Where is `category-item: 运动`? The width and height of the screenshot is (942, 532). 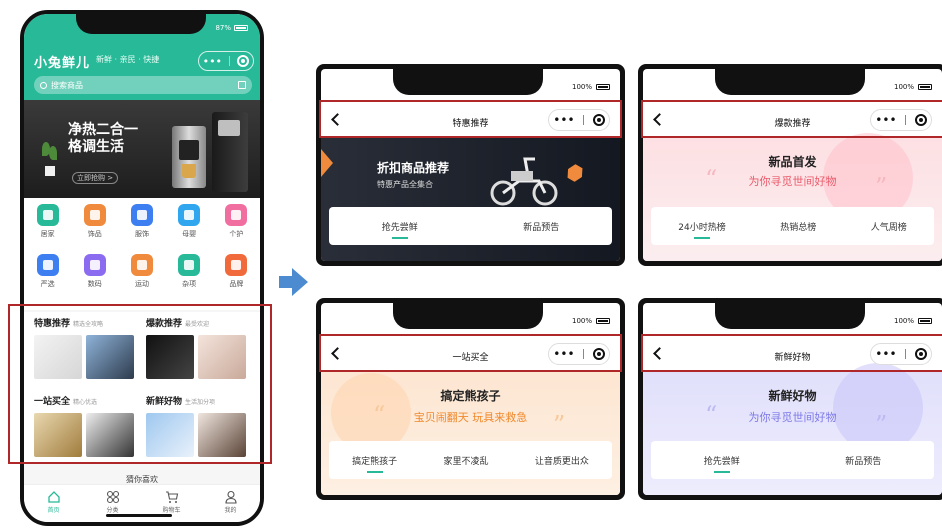 category-item: 运动 is located at coordinates (142, 271).